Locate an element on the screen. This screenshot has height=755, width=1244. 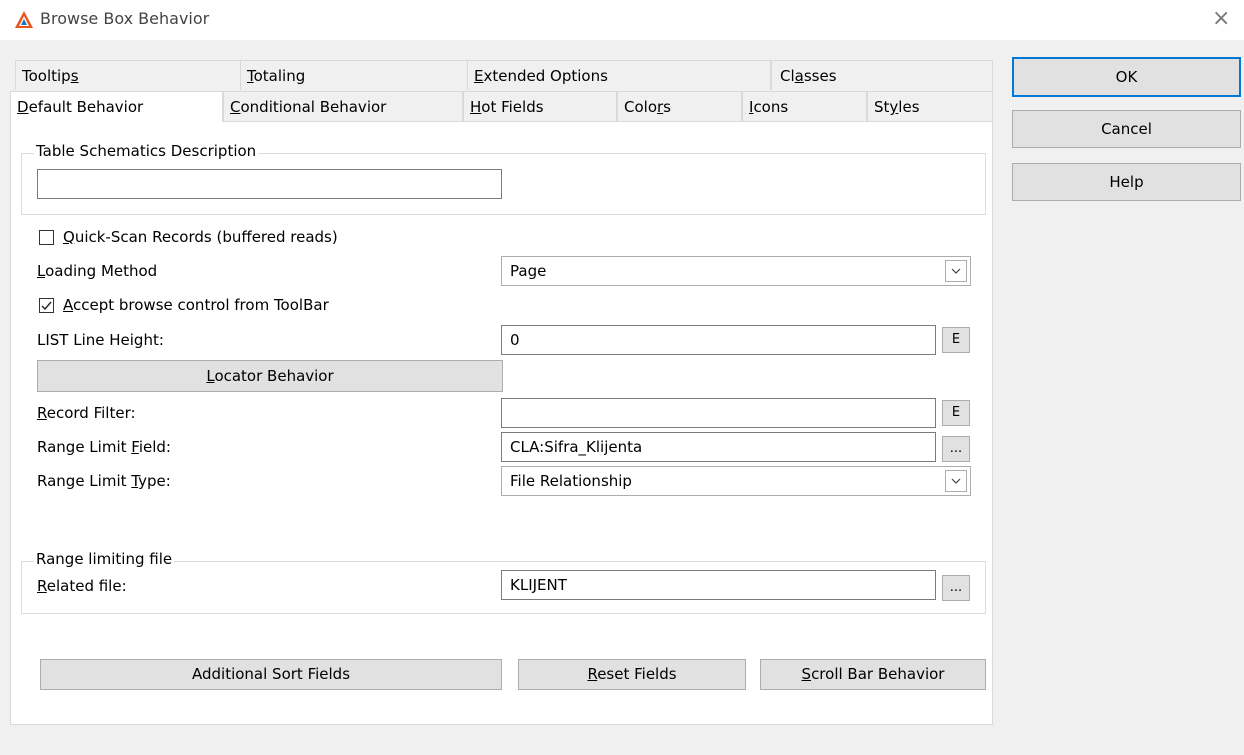
quick-scan-checkbox is located at coordinates (46, 237).